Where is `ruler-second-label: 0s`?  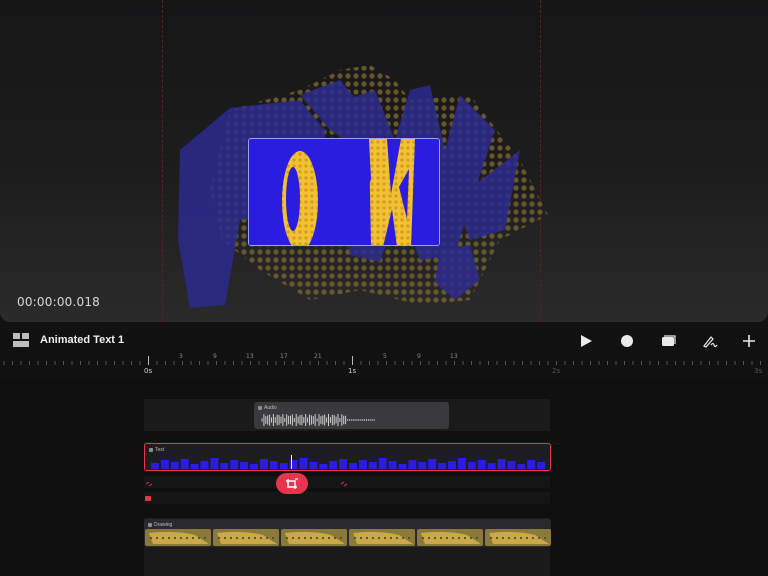 ruler-second-label: 0s is located at coordinates (148, 371).